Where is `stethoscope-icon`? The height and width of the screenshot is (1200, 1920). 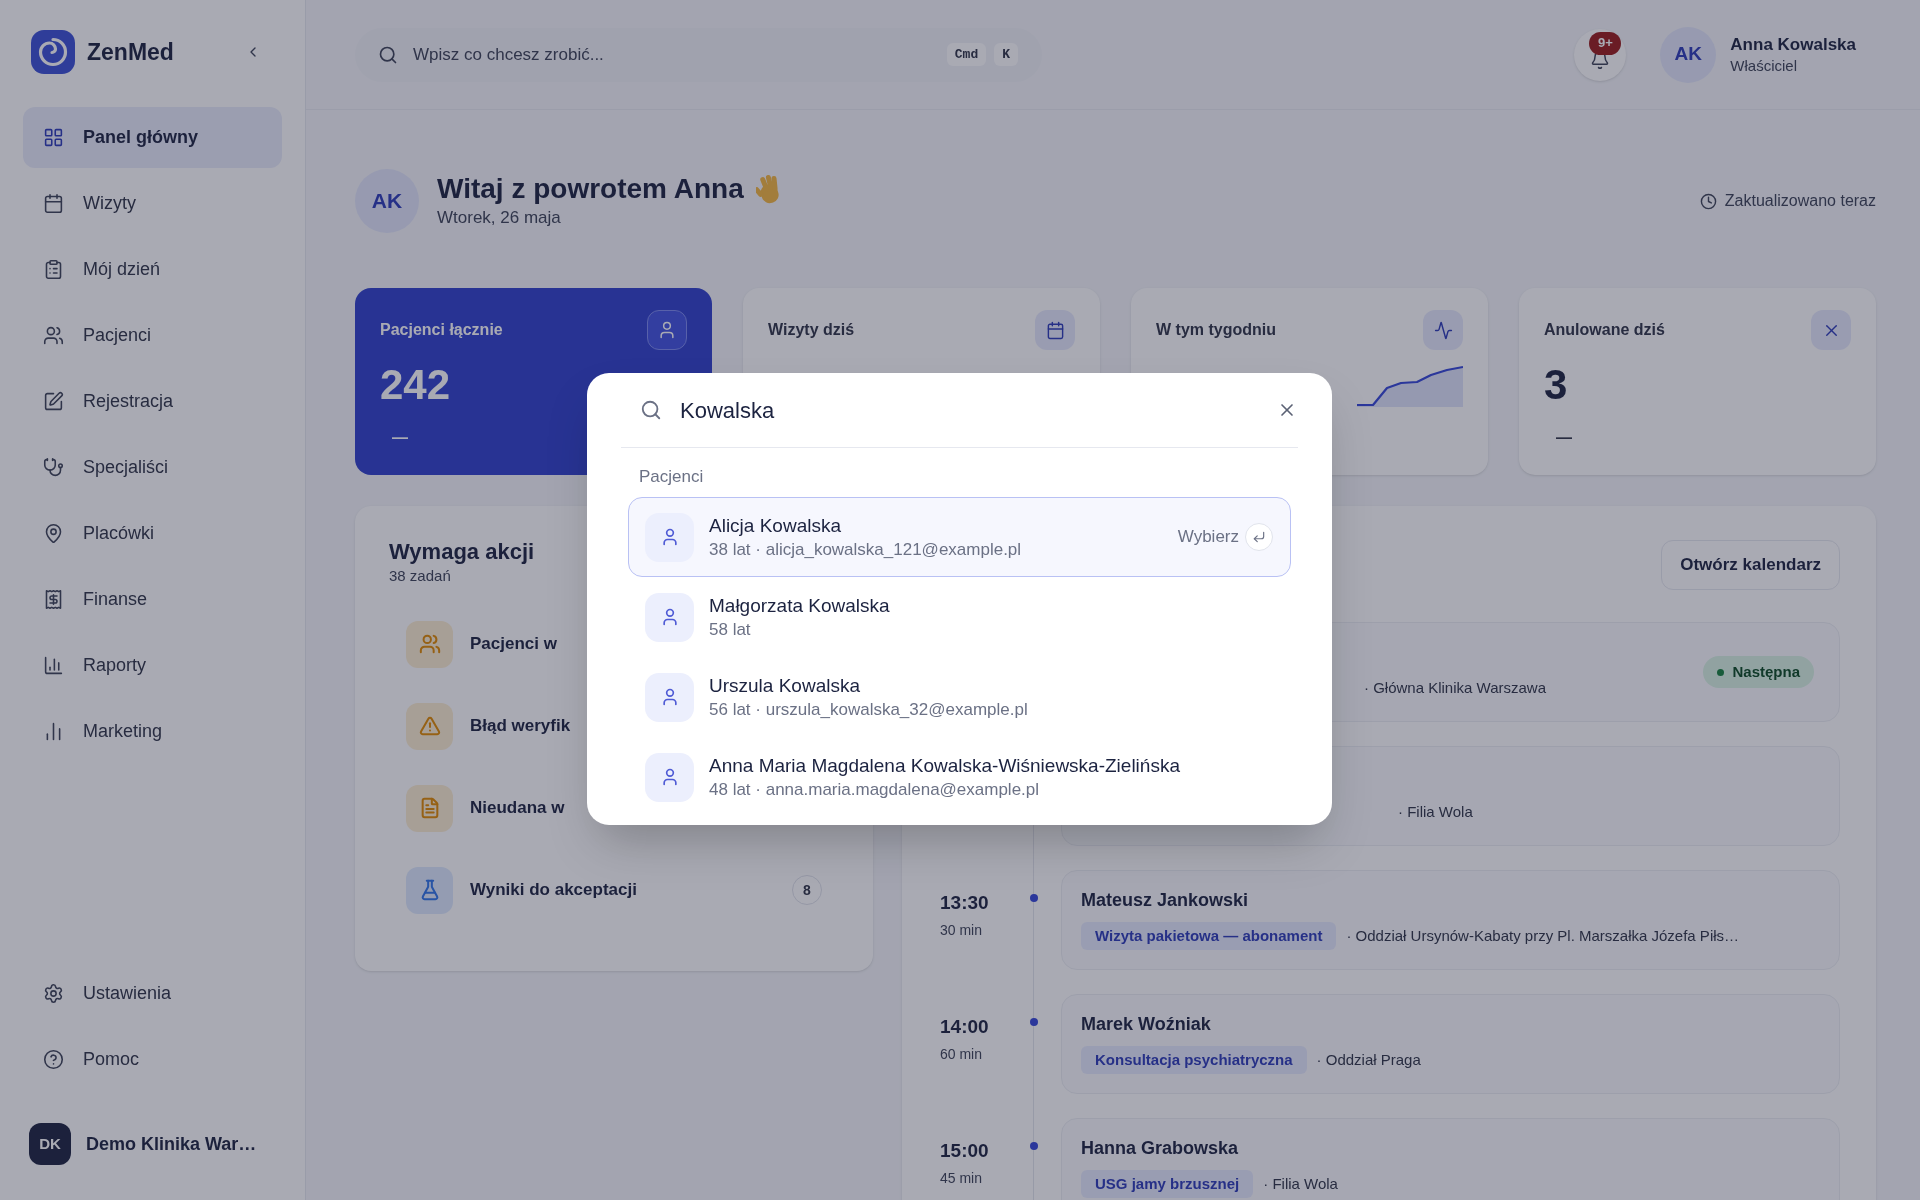 stethoscope-icon is located at coordinates (53, 467).